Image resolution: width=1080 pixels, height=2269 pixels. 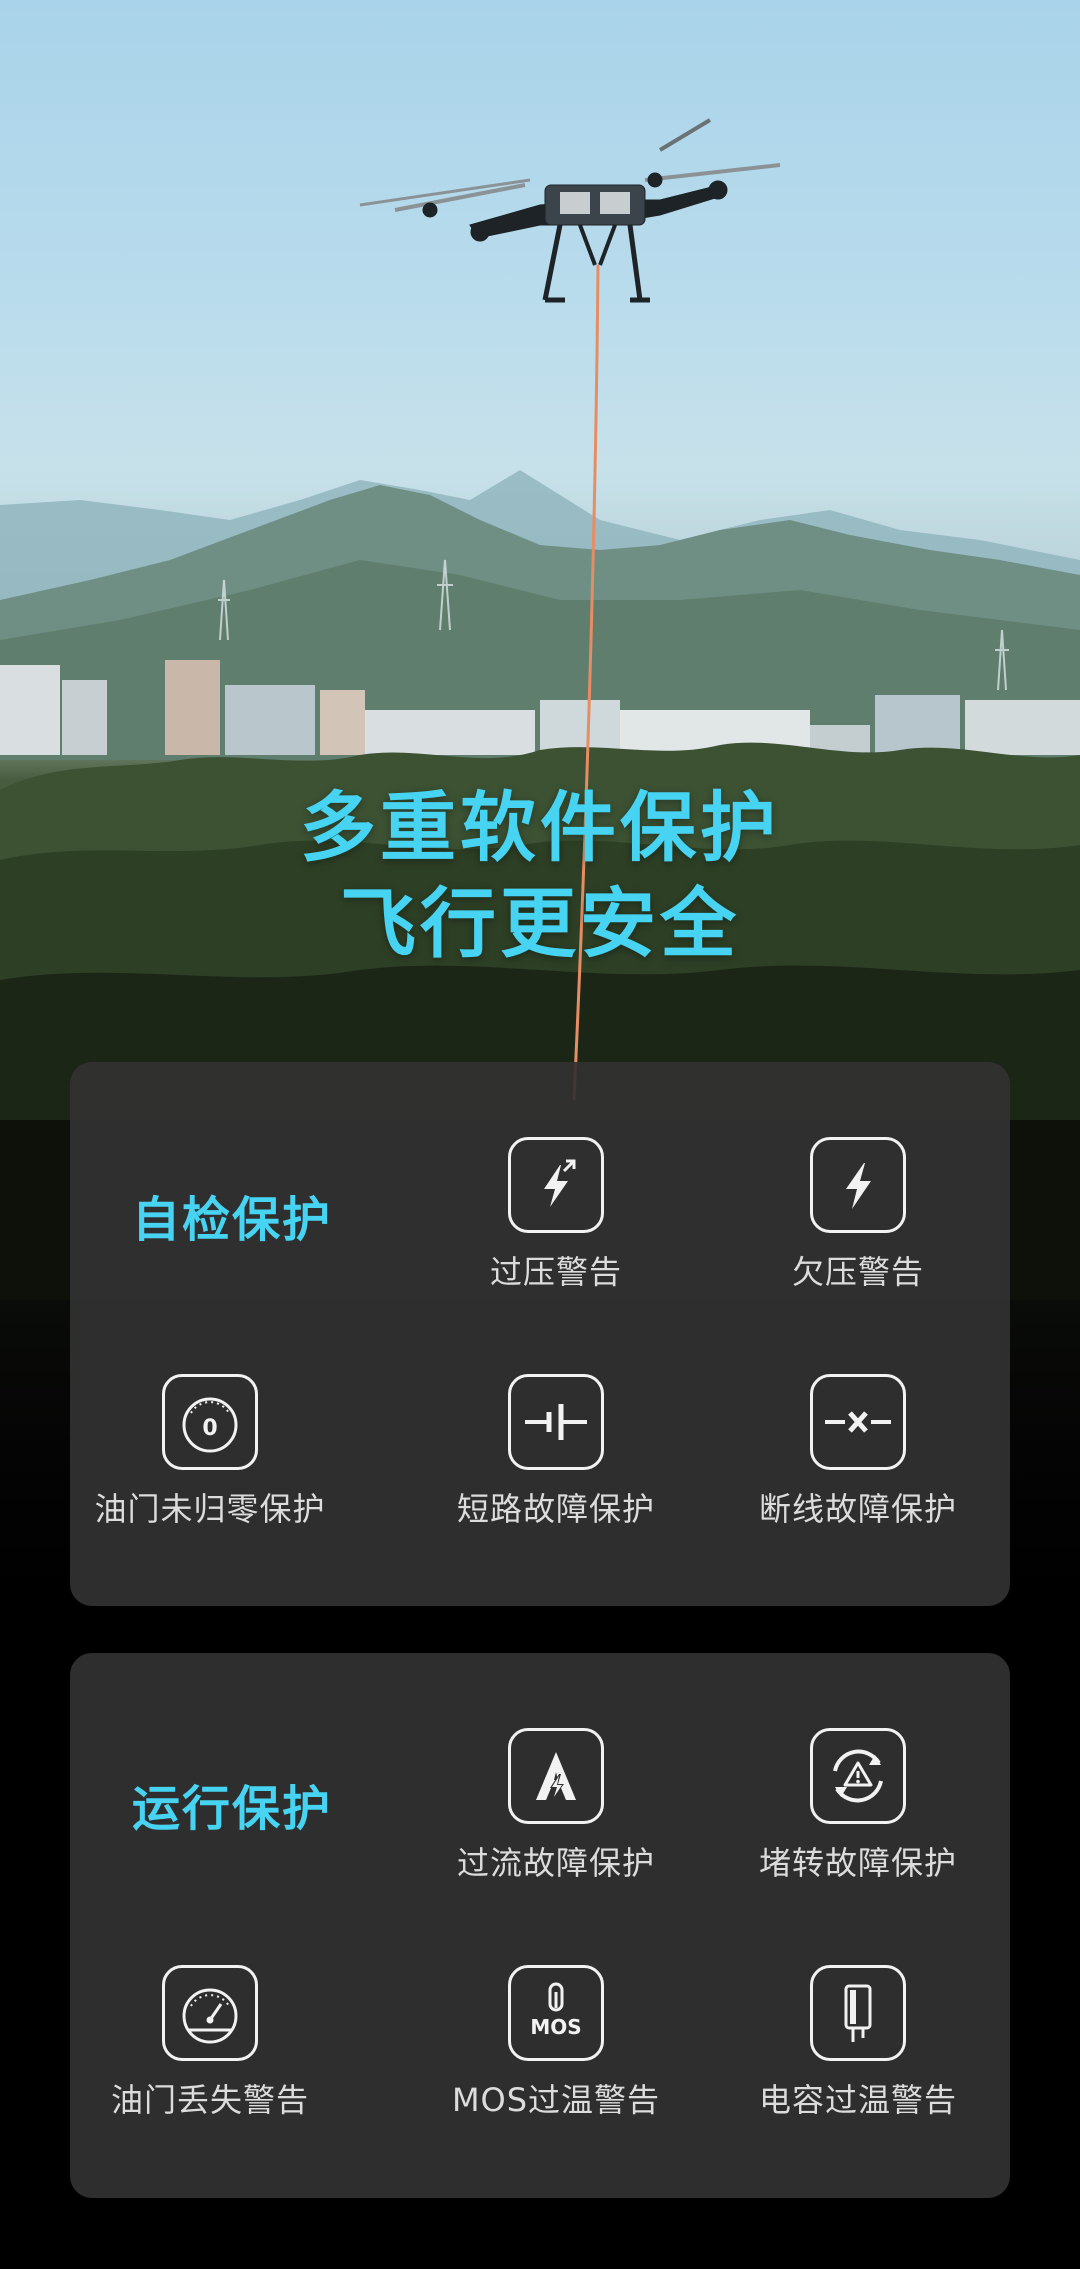 What do you see at coordinates (858, 2013) in the screenshot?
I see `capacitor-icon` at bounding box center [858, 2013].